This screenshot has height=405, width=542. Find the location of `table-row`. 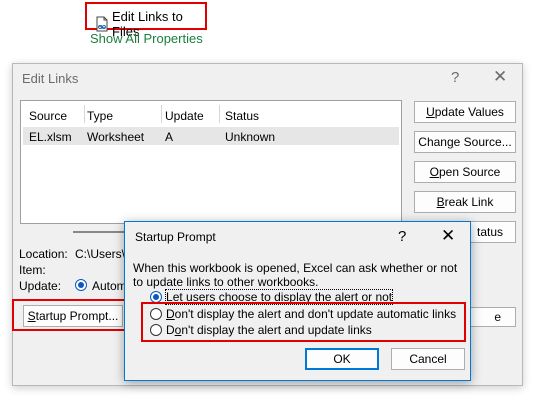

table-row is located at coordinates (211, 136).